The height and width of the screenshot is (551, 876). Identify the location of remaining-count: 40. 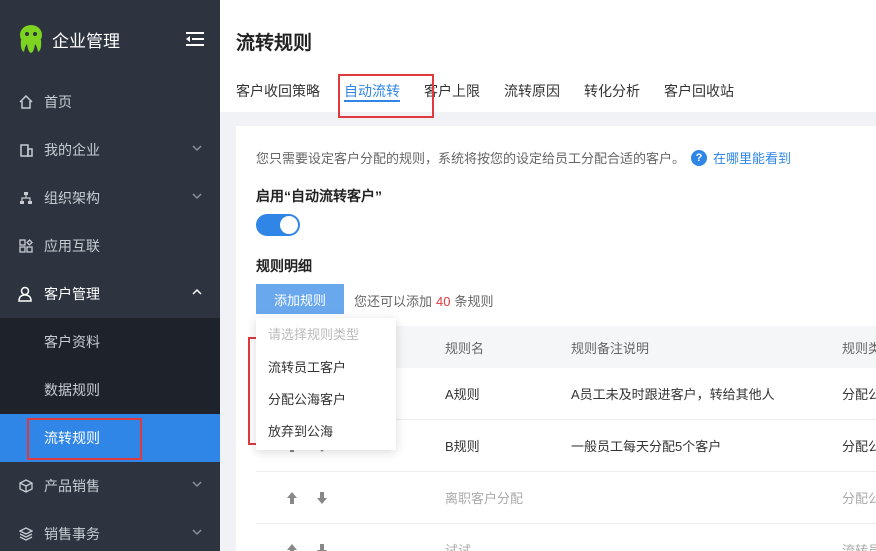
(443, 301).